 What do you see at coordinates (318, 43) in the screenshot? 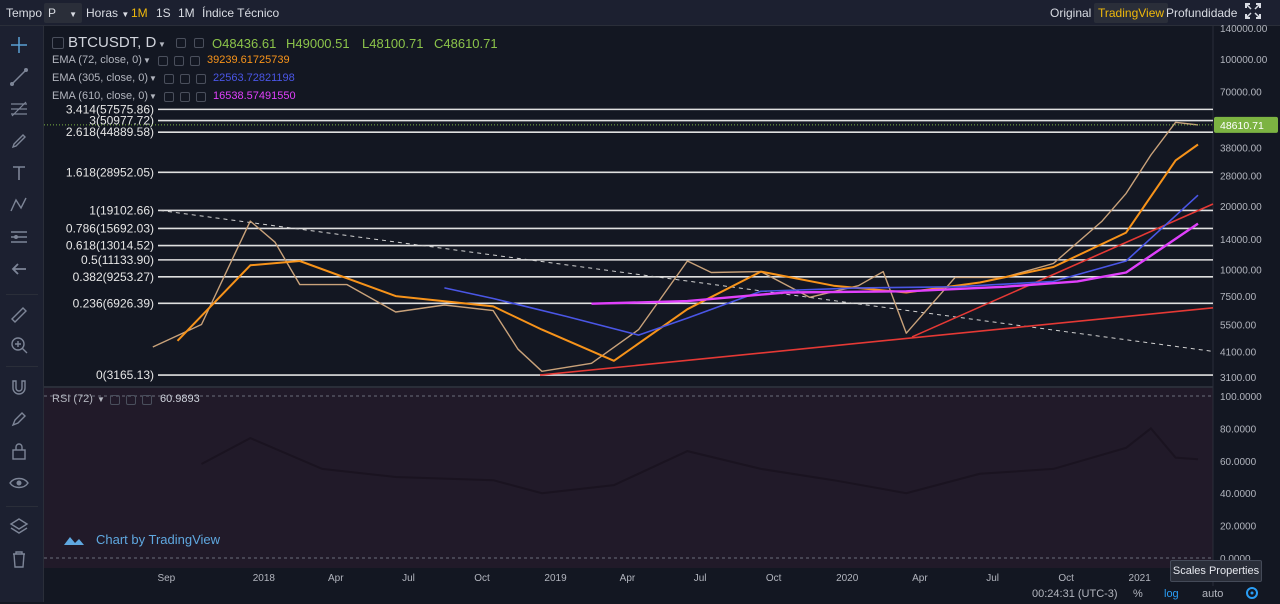
I see `ohlc-high: H49000.51` at bounding box center [318, 43].